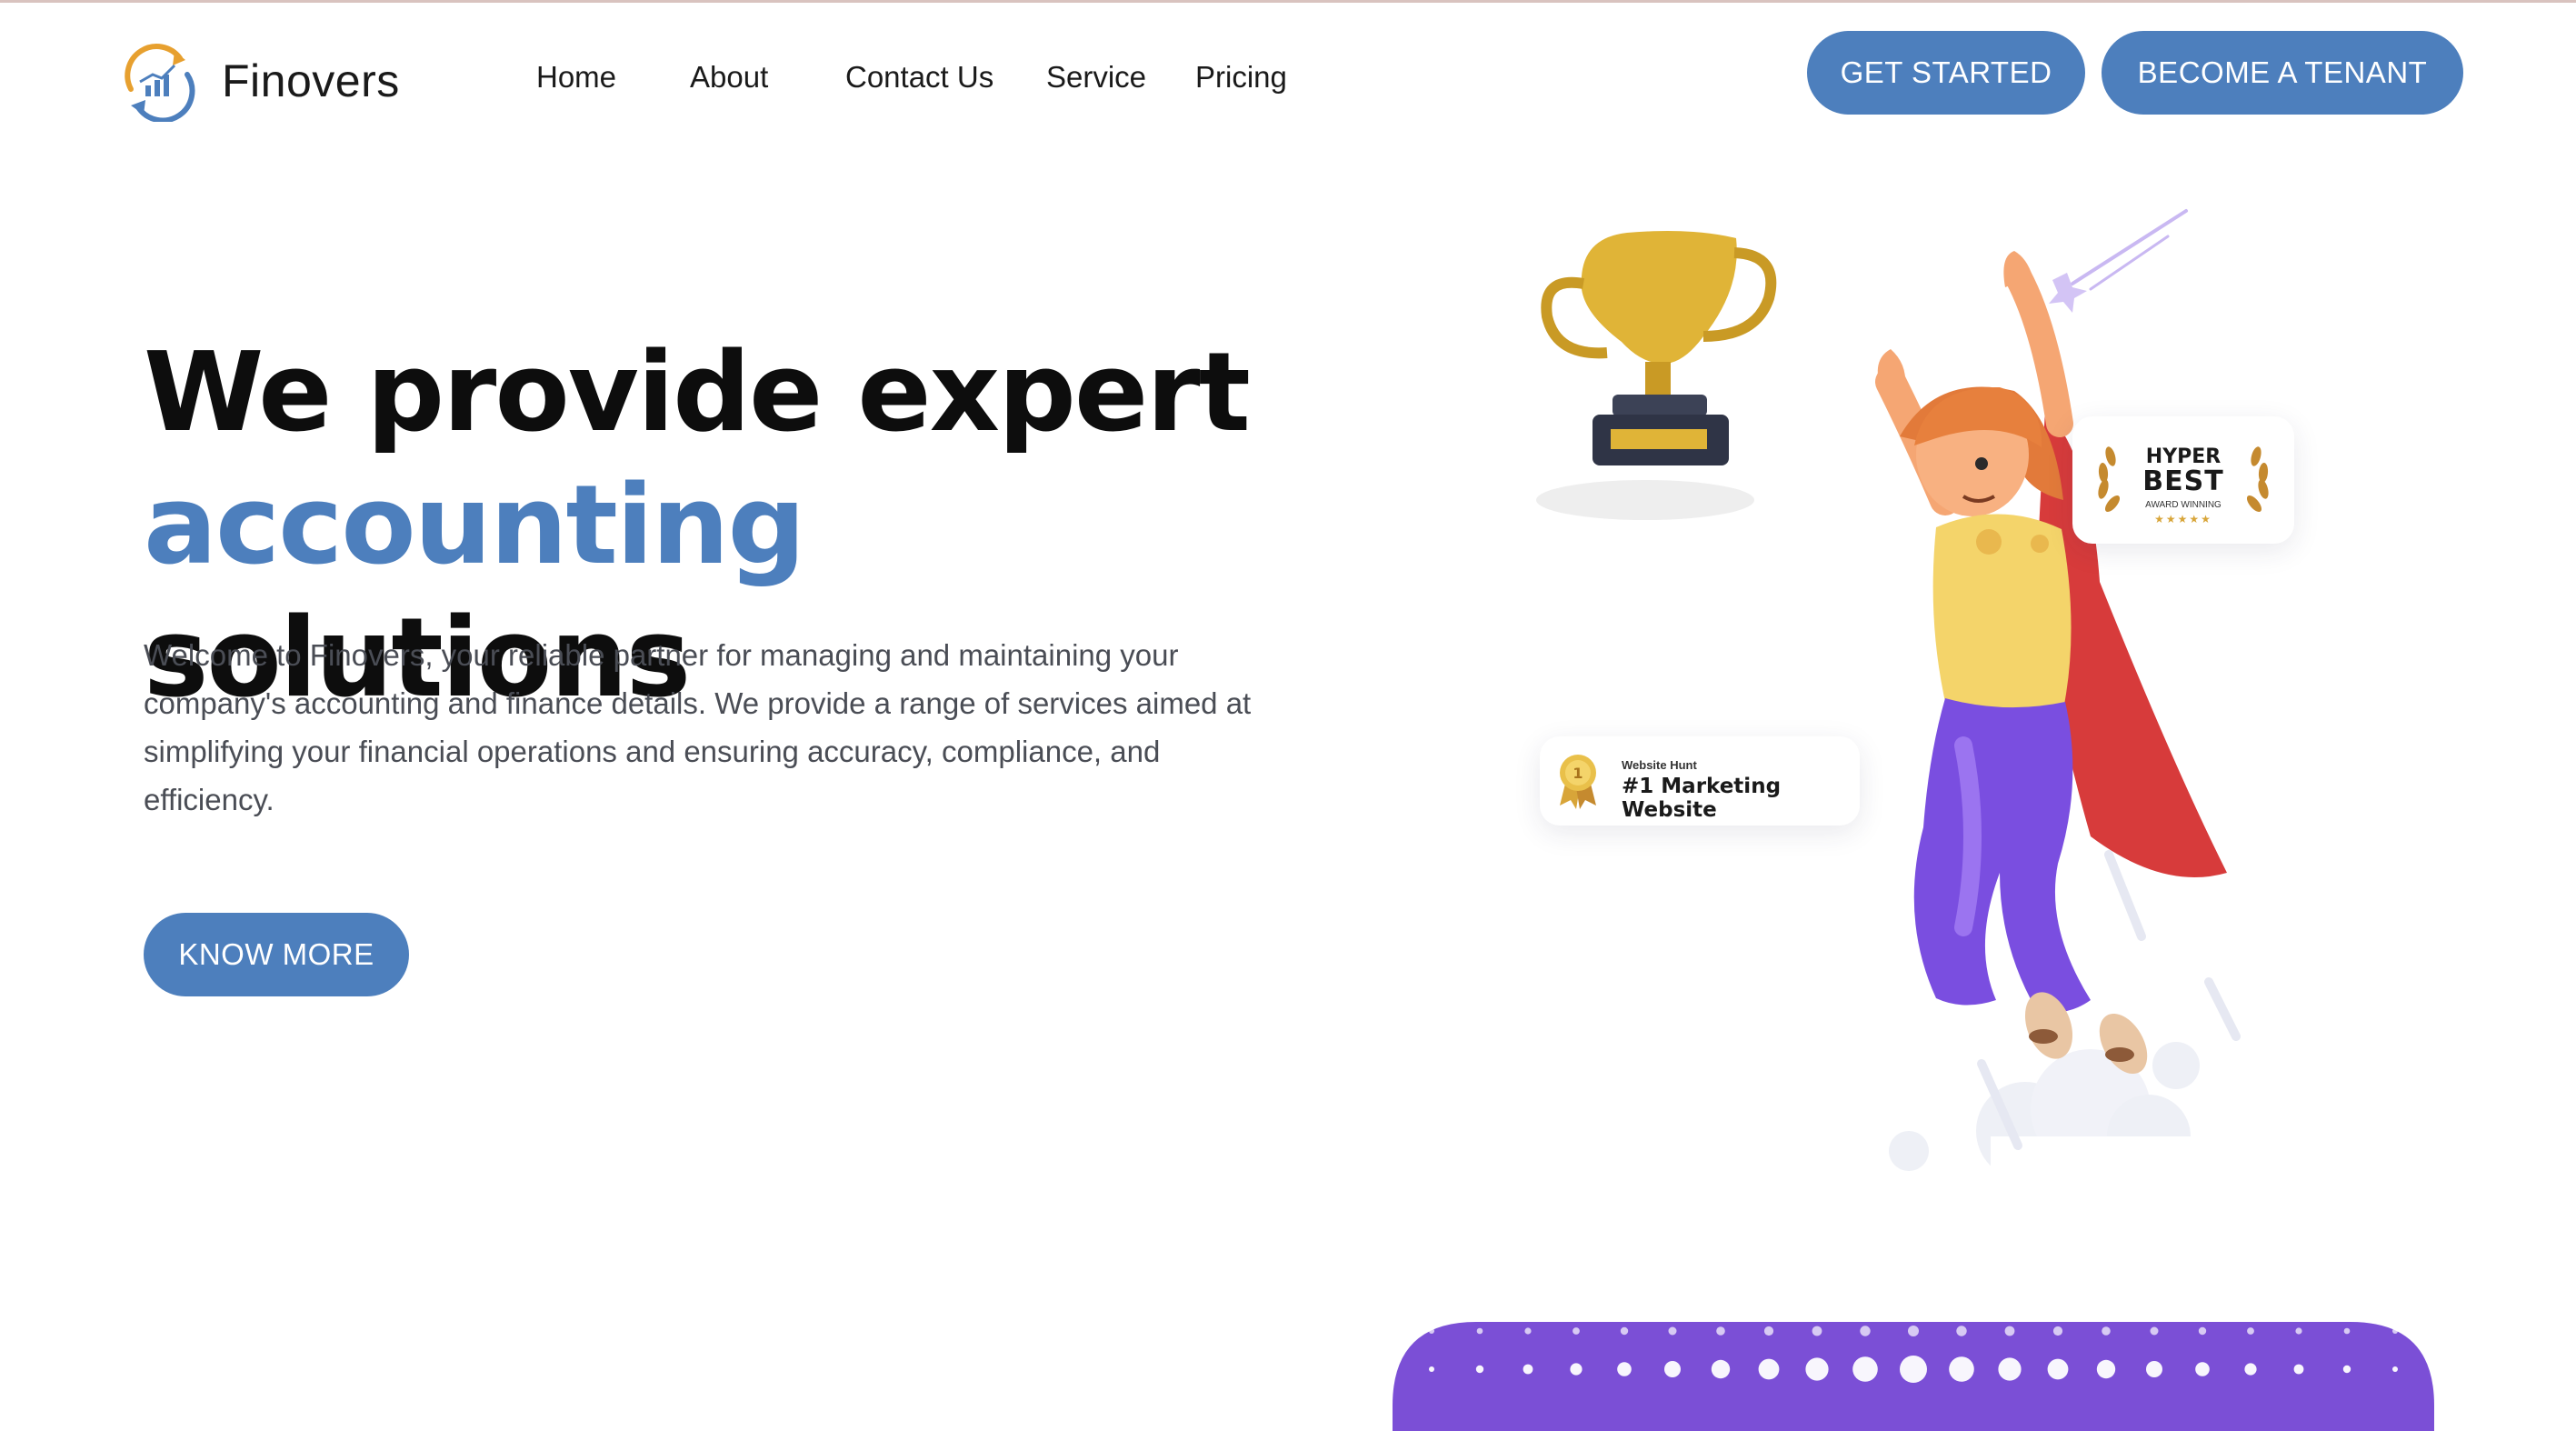 The image size is (2576, 1431). I want to click on nav-pricing: Pricing, so click(1241, 77).